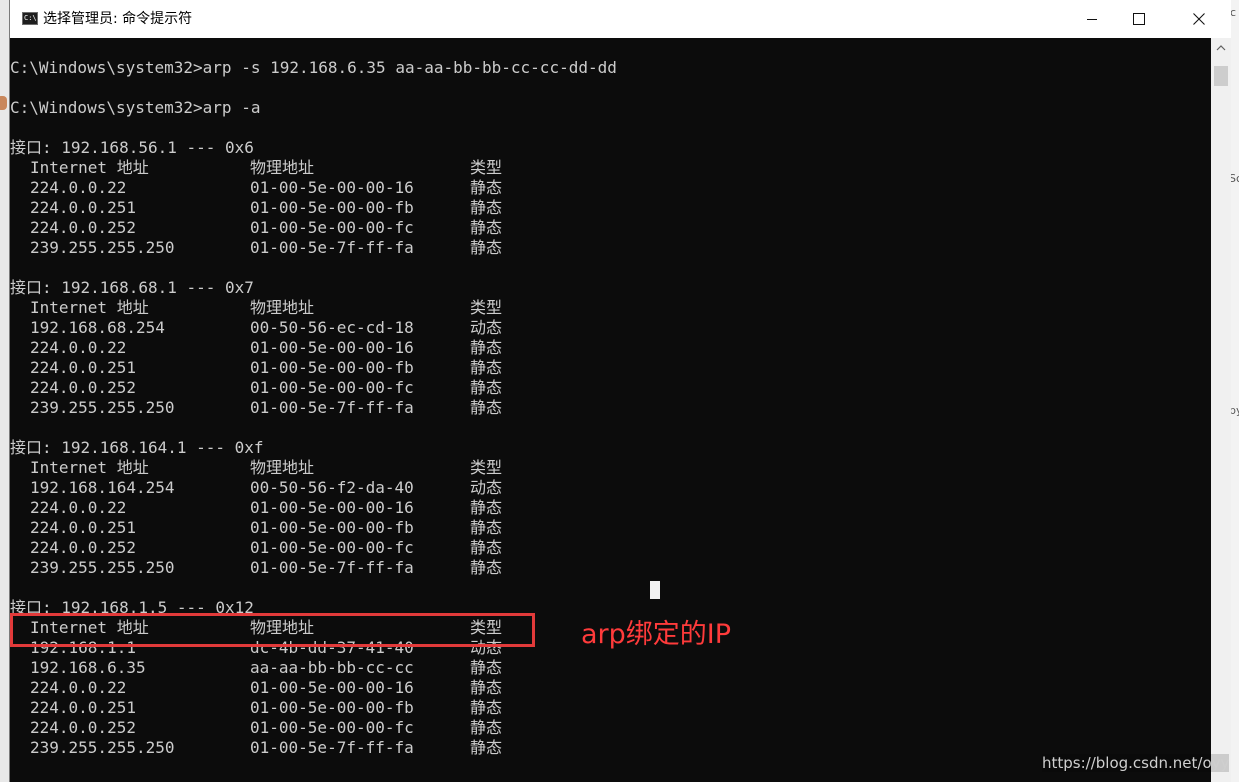 The image size is (1239, 782). What do you see at coordinates (272, 630) in the screenshot?
I see `highlight-box` at bounding box center [272, 630].